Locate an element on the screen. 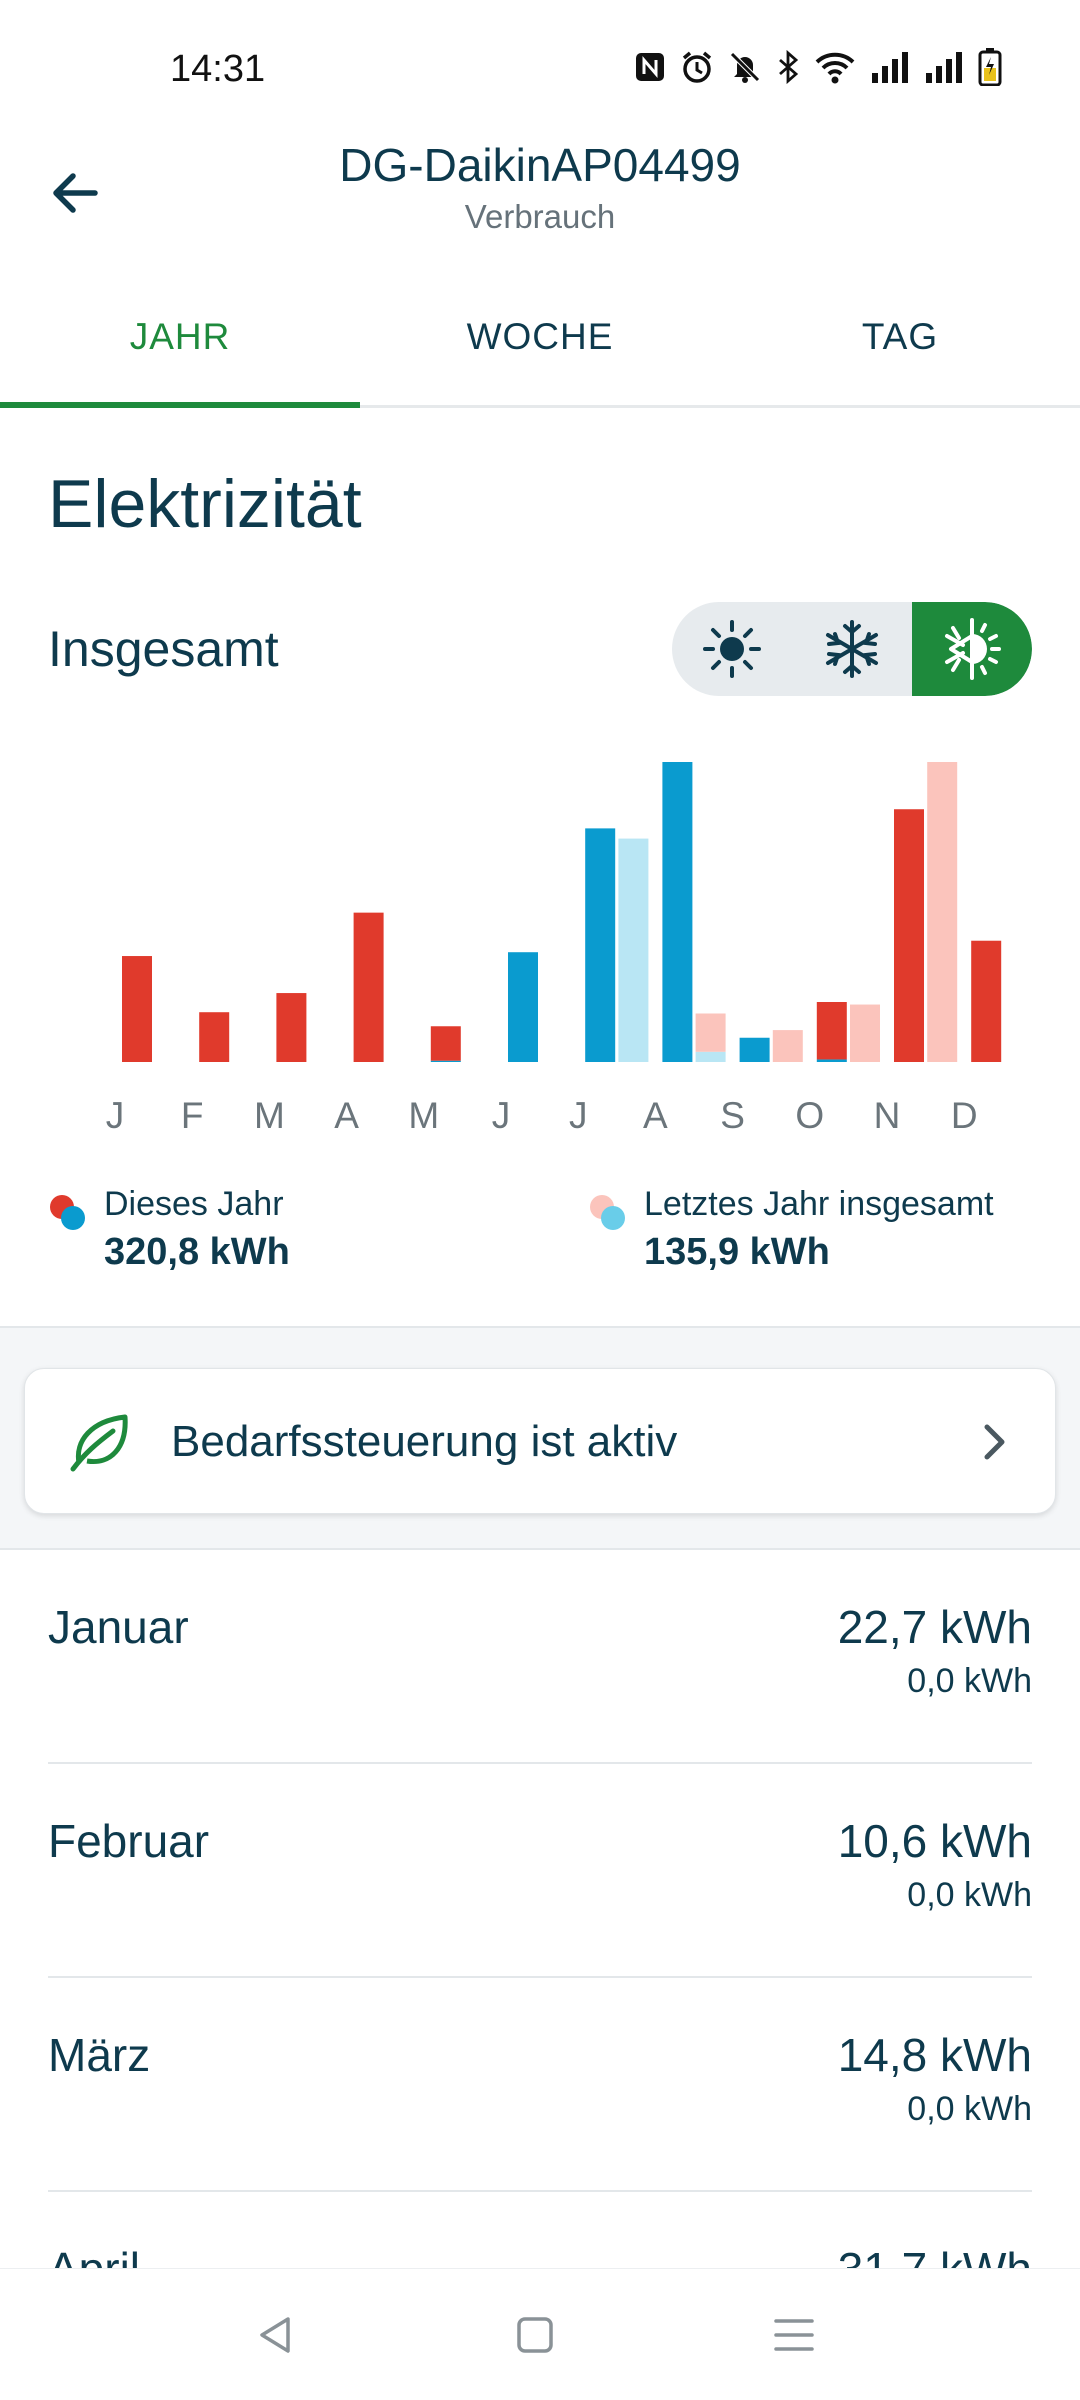 The height and width of the screenshot is (2400, 1080). sun-icon is located at coordinates (732, 649).